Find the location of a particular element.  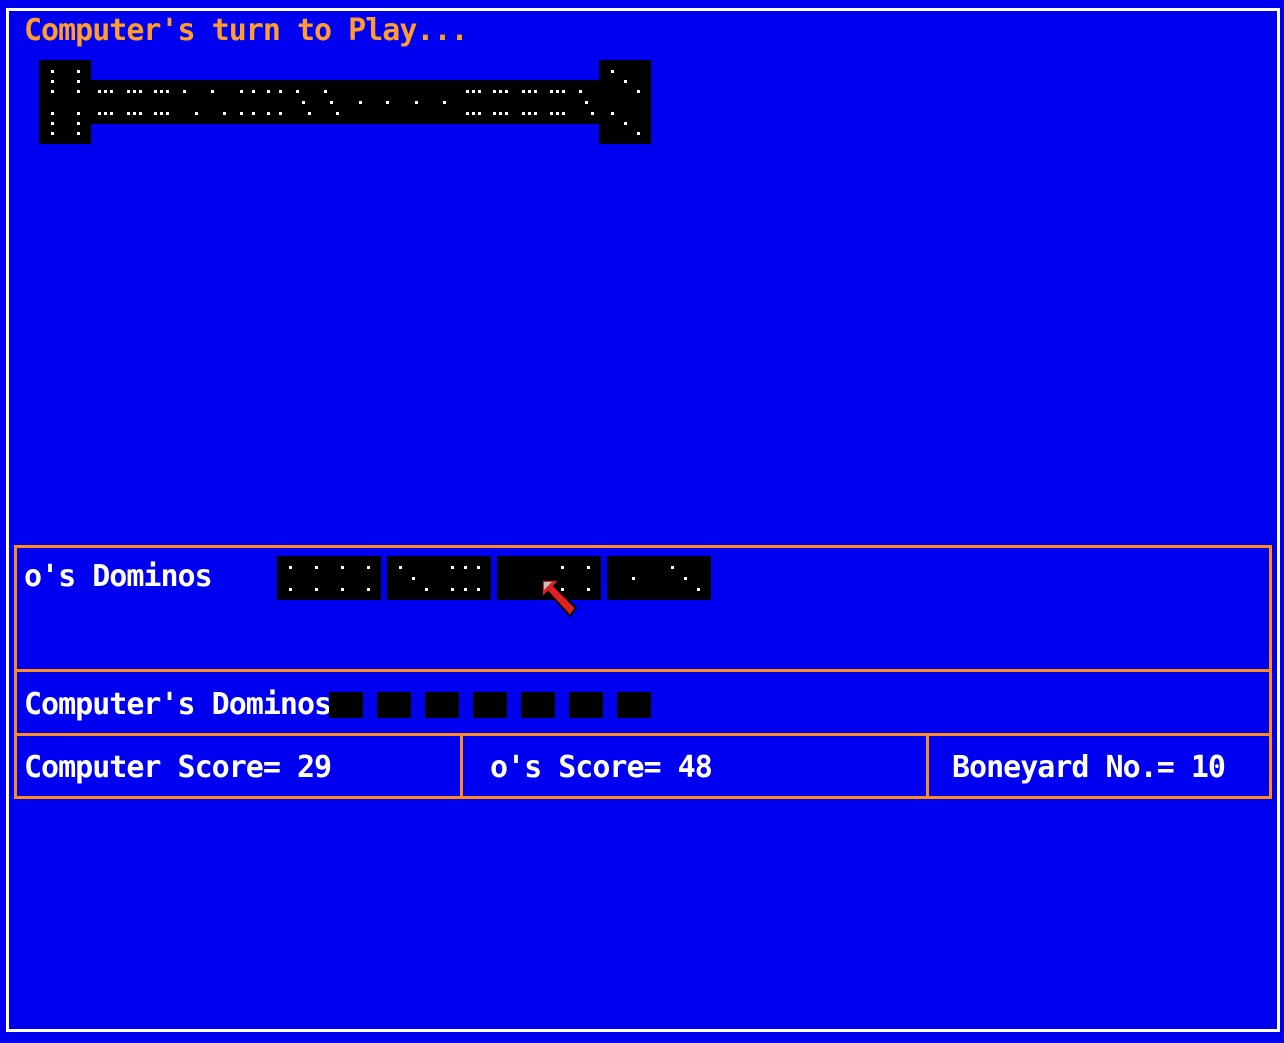

arrow-cursor-icon is located at coordinates (559, 598).